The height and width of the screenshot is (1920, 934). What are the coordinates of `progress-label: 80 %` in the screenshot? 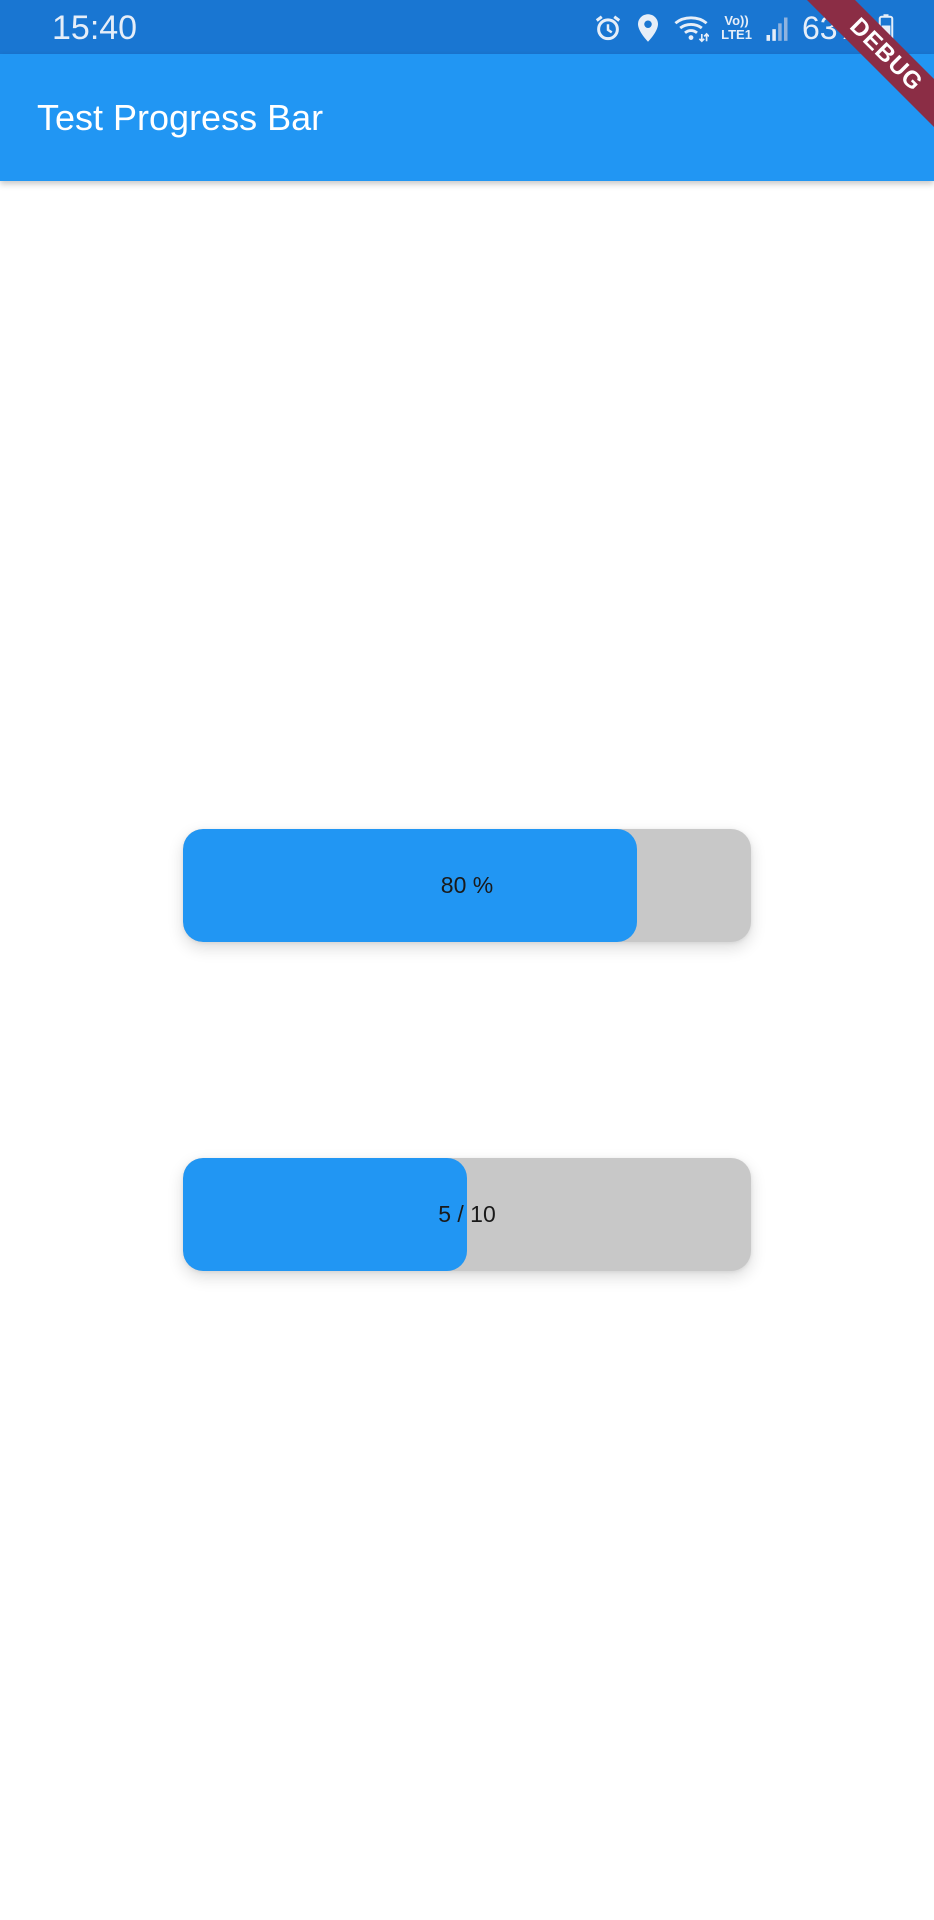 It's located at (467, 885).